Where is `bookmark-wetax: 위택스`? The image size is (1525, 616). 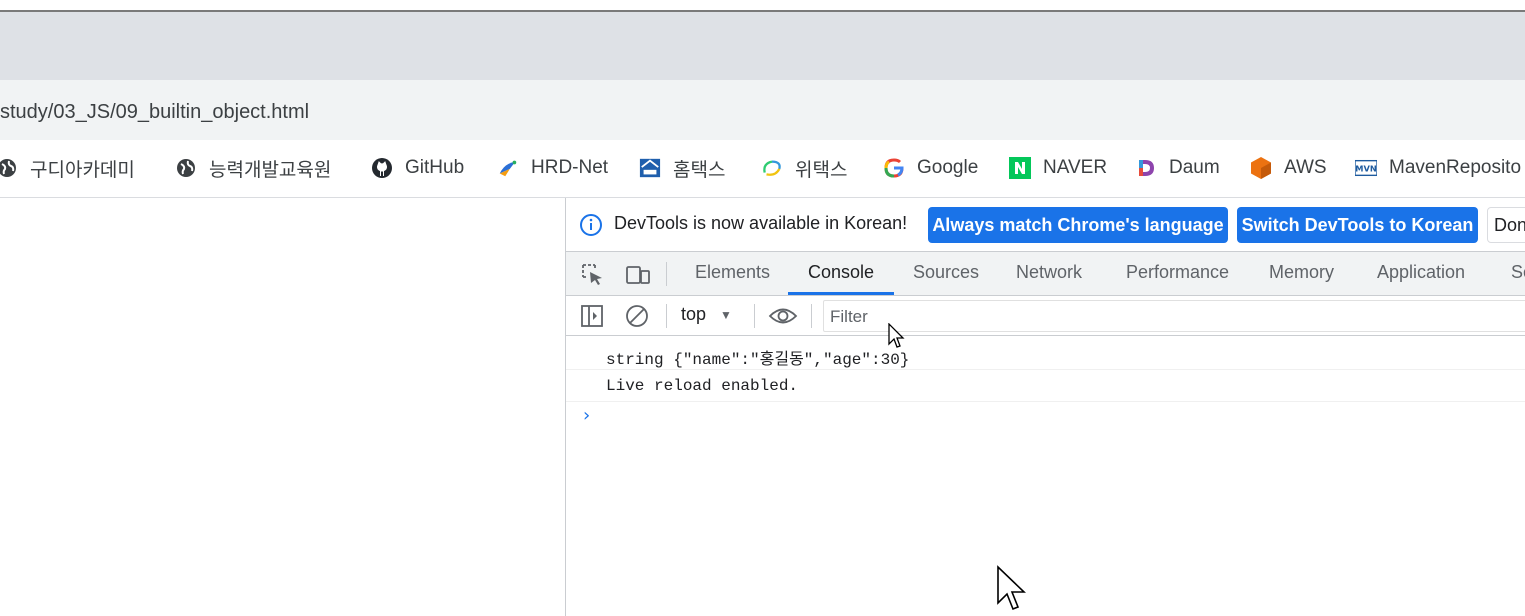
bookmark-wetax: 위택스 is located at coordinates (804, 168).